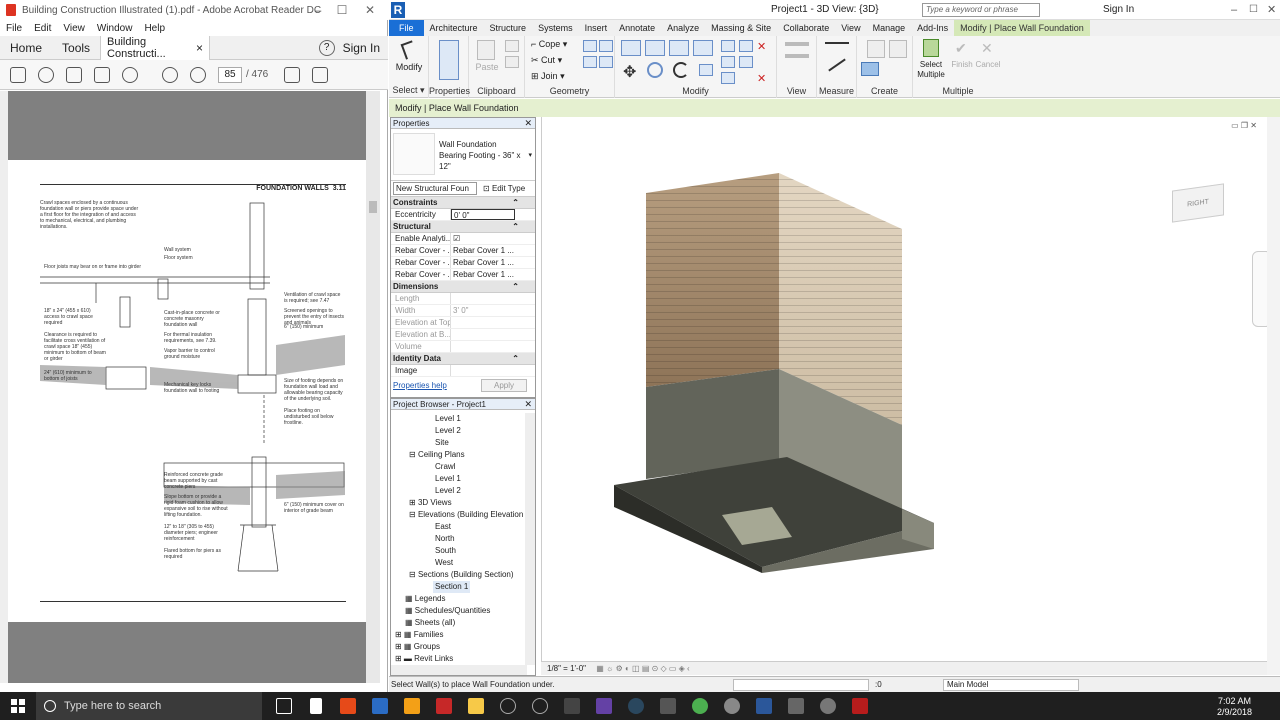 The width and height of the screenshot is (1280, 720). What do you see at coordinates (448, 419) in the screenshot?
I see `tree-item: Level 1` at bounding box center [448, 419].